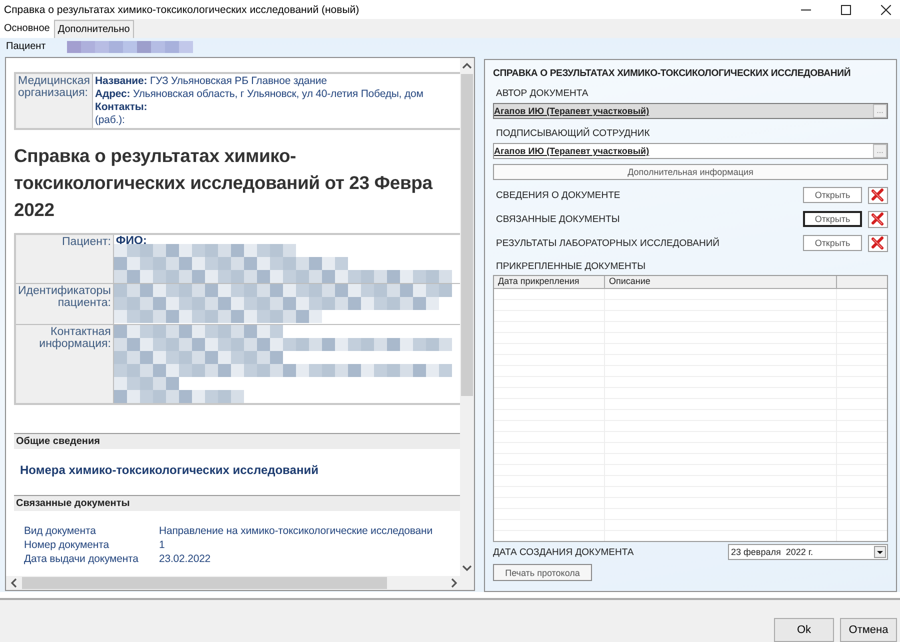  Describe the element at coordinates (240, 583) in the screenshot. I see `horizontal-scrollbar` at that location.